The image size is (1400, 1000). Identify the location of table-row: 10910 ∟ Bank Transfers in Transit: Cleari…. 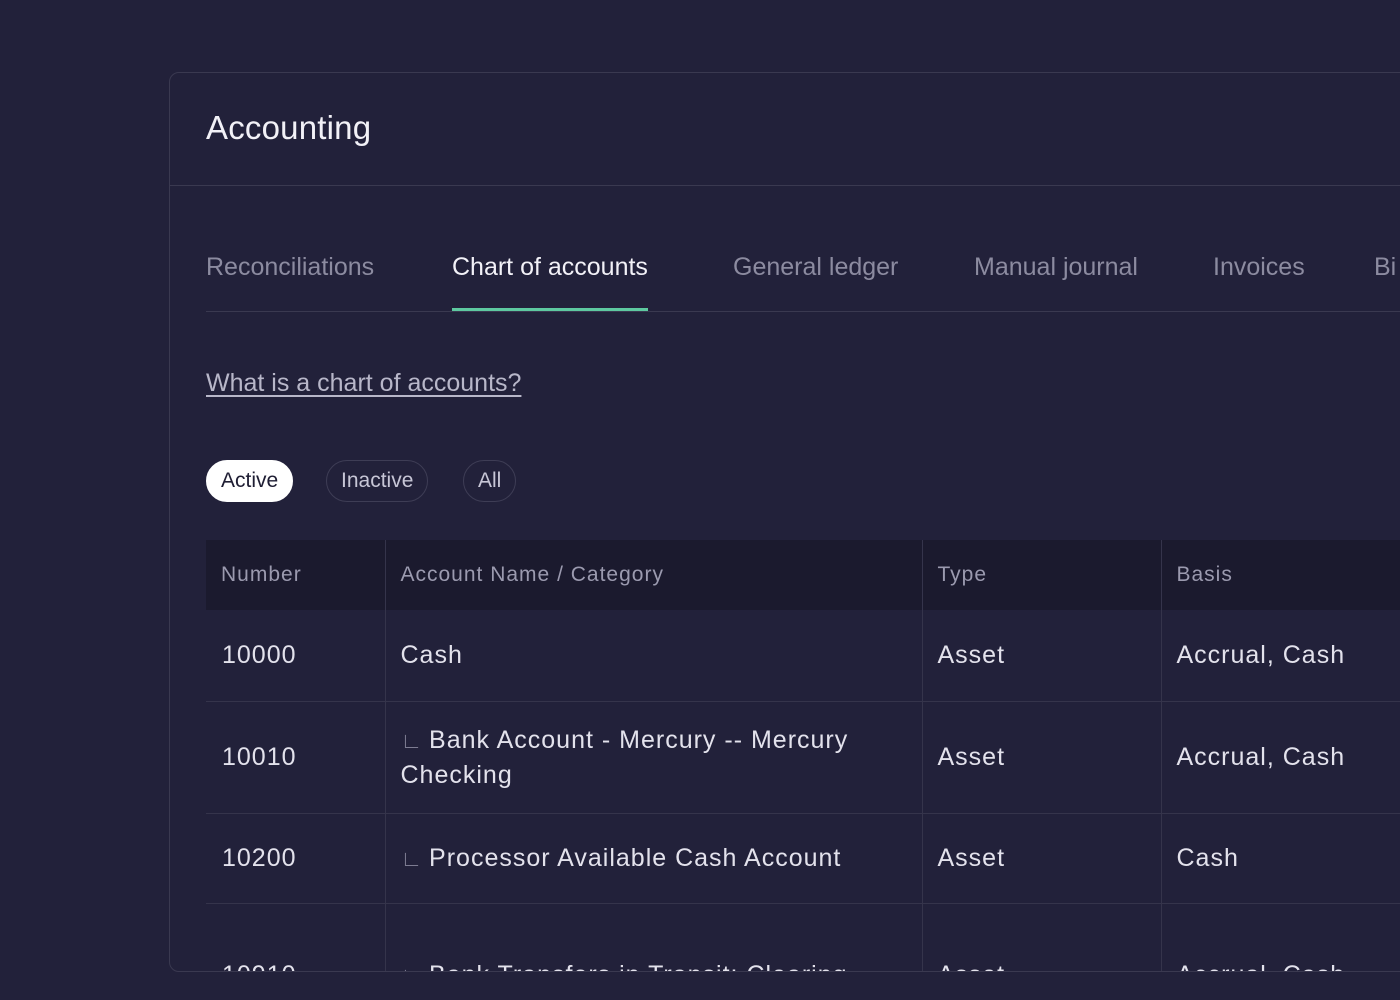
(803, 937).